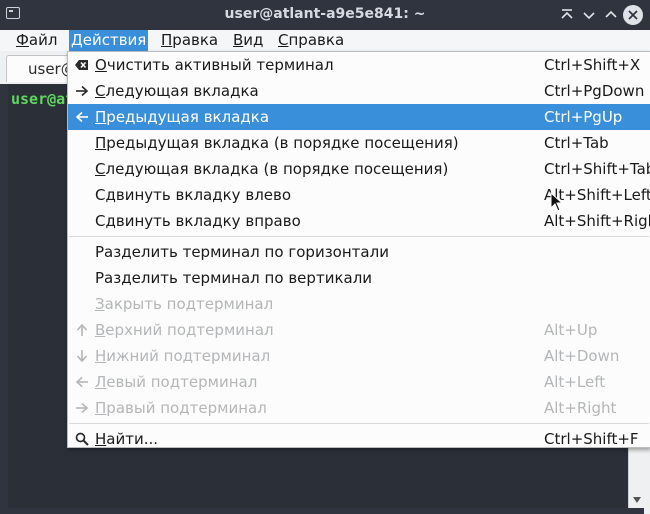 The image size is (650, 514). What do you see at coordinates (359, 439) in the screenshot?
I see `menu-item-find: Найти... Ctrl+Shift+F` at bounding box center [359, 439].